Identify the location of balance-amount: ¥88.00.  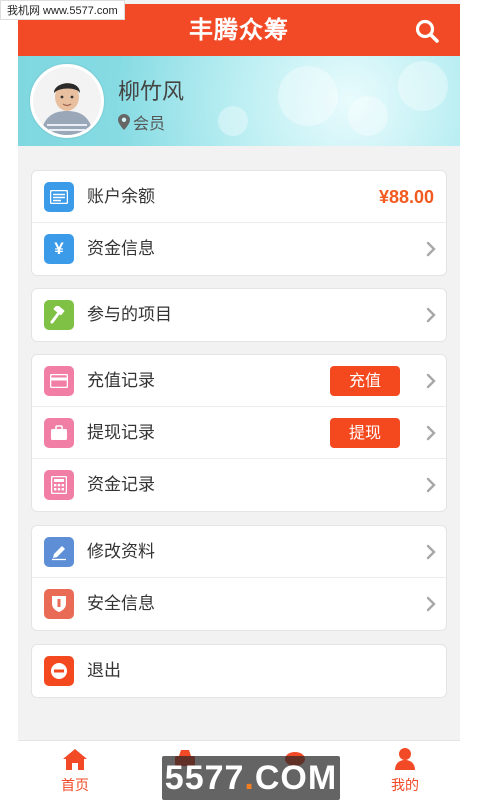
(406, 197).